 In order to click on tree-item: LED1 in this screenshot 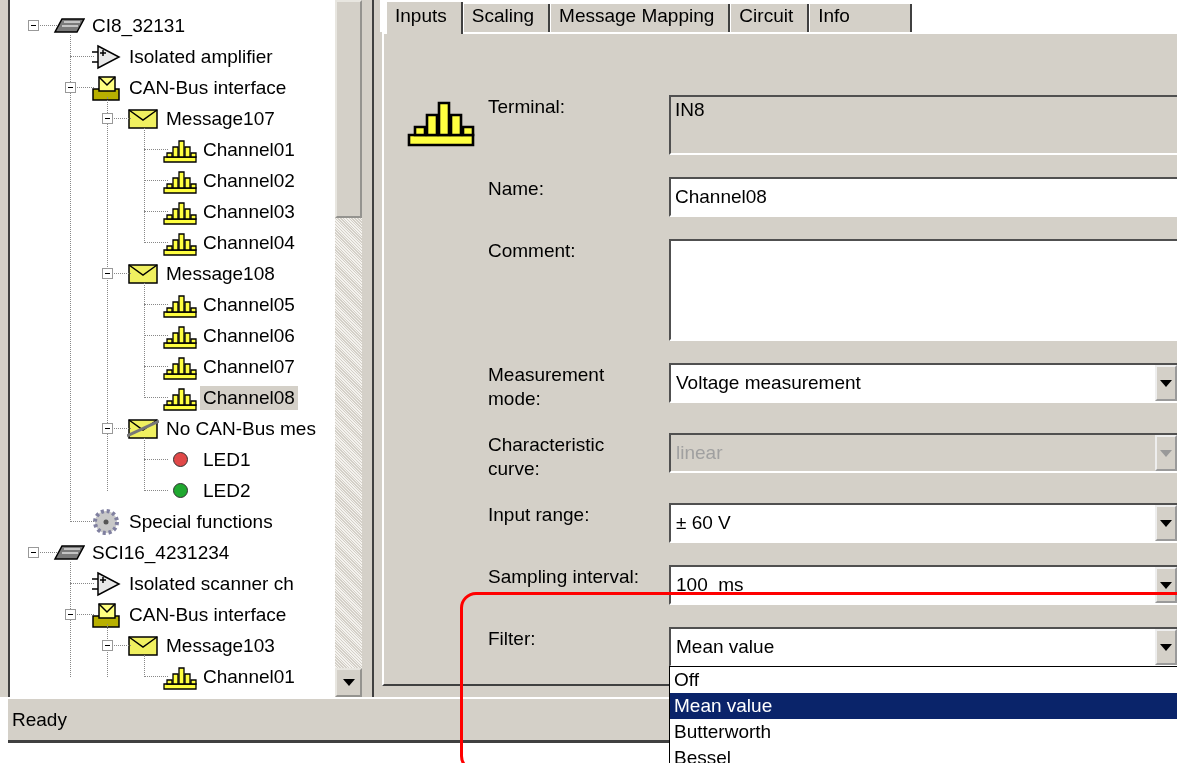, I will do `click(227, 459)`.